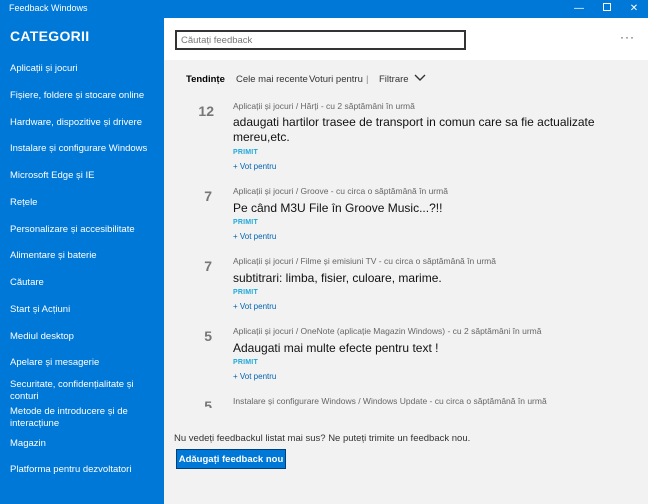  What do you see at coordinates (84, 363) in the screenshot?
I see `sidebar-item-calling: Apelare și mesagerie` at bounding box center [84, 363].